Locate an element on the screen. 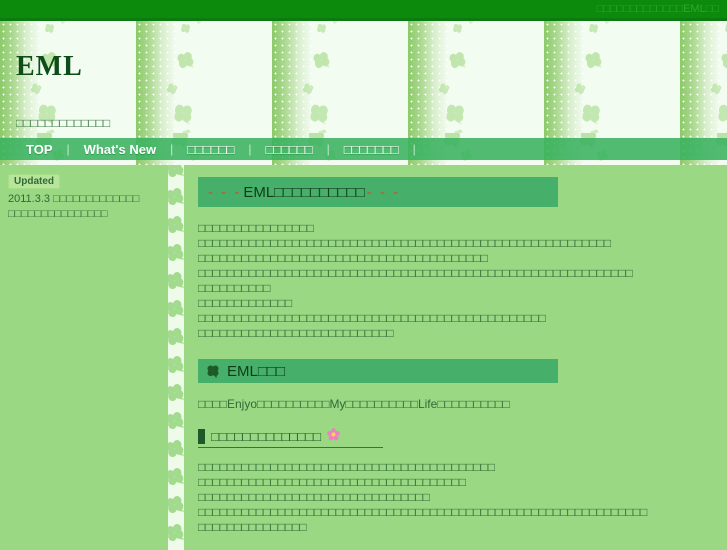 This screenshot has width=727, height=550. para1-line-6: □□□□□□□□□□□□□ is located at coordinates (245, 303).